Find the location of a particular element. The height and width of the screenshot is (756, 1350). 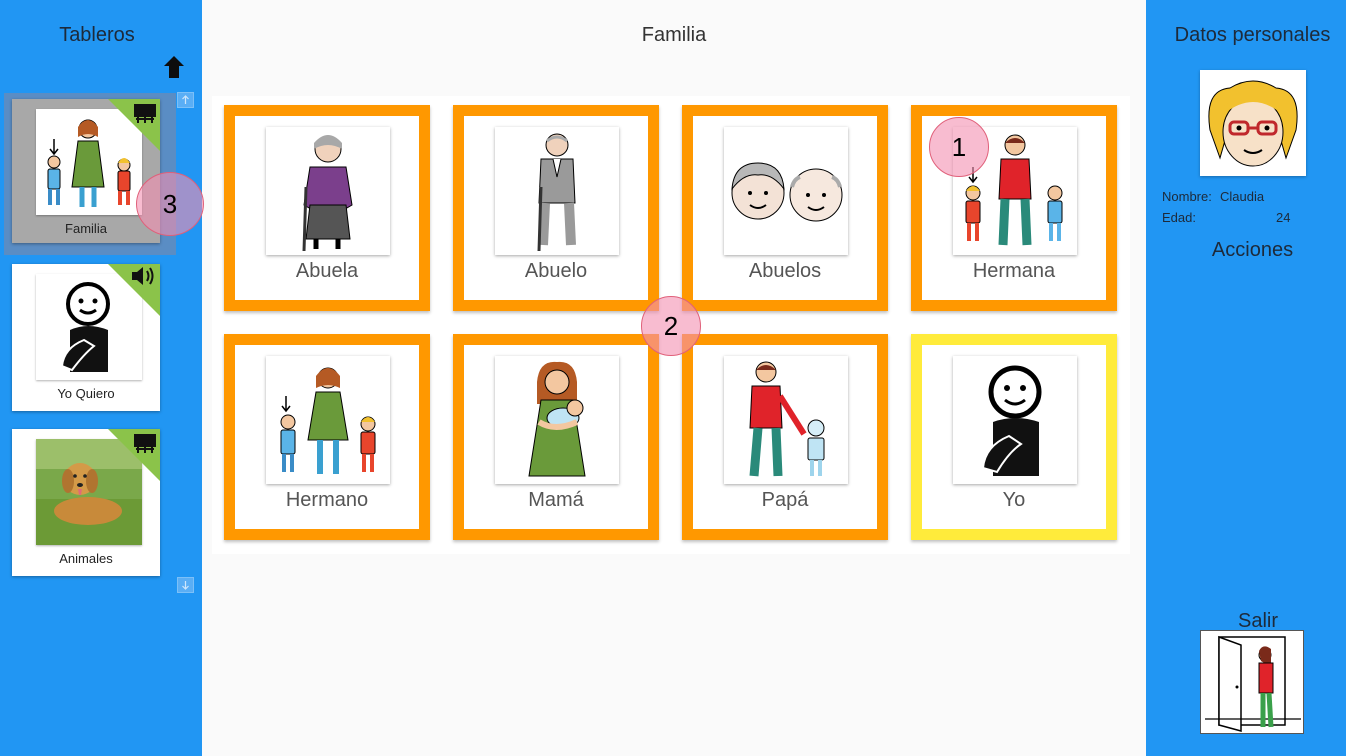

card-mama: Mamá is located at coordinates (556, 437).